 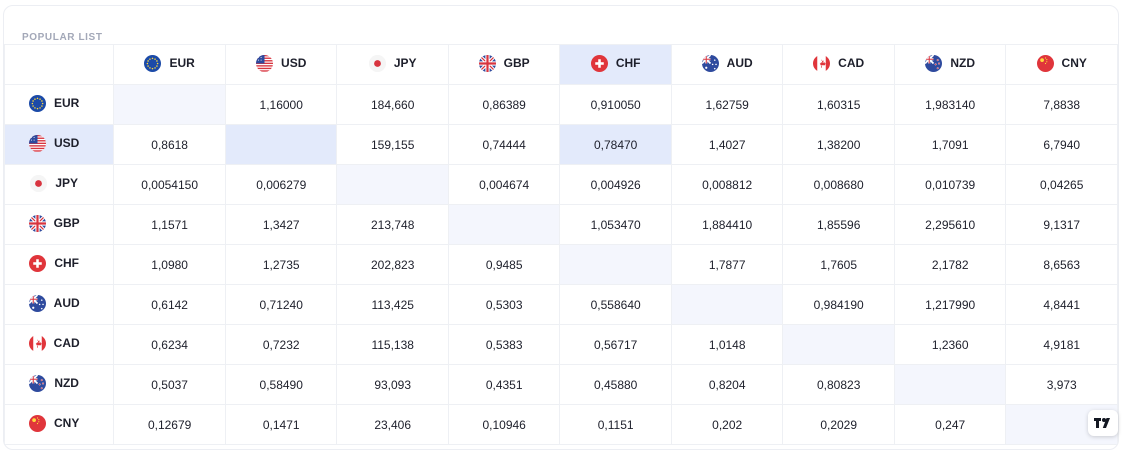 What do you see at coordinates (727, 104) in the screenshot?
I see `rate-cell-eur-aud: 1,62759` at bounding box center [727, 104].